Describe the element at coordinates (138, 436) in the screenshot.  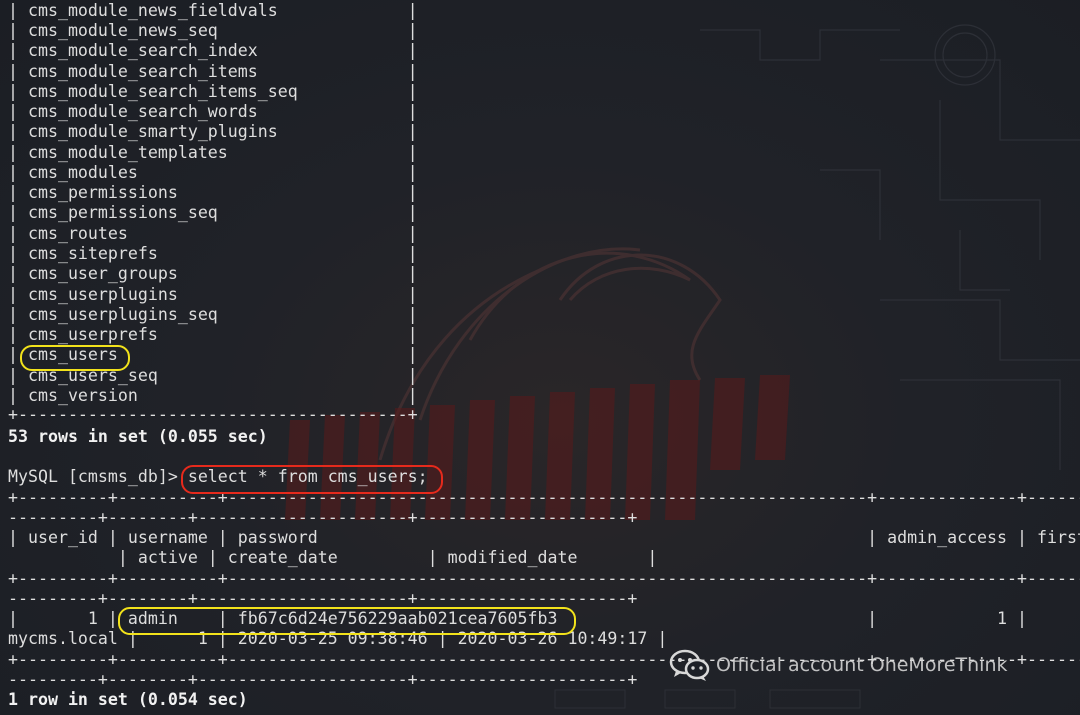
I see `rows-summary-first: 53 rows in set (0.055 sec)` at that location.